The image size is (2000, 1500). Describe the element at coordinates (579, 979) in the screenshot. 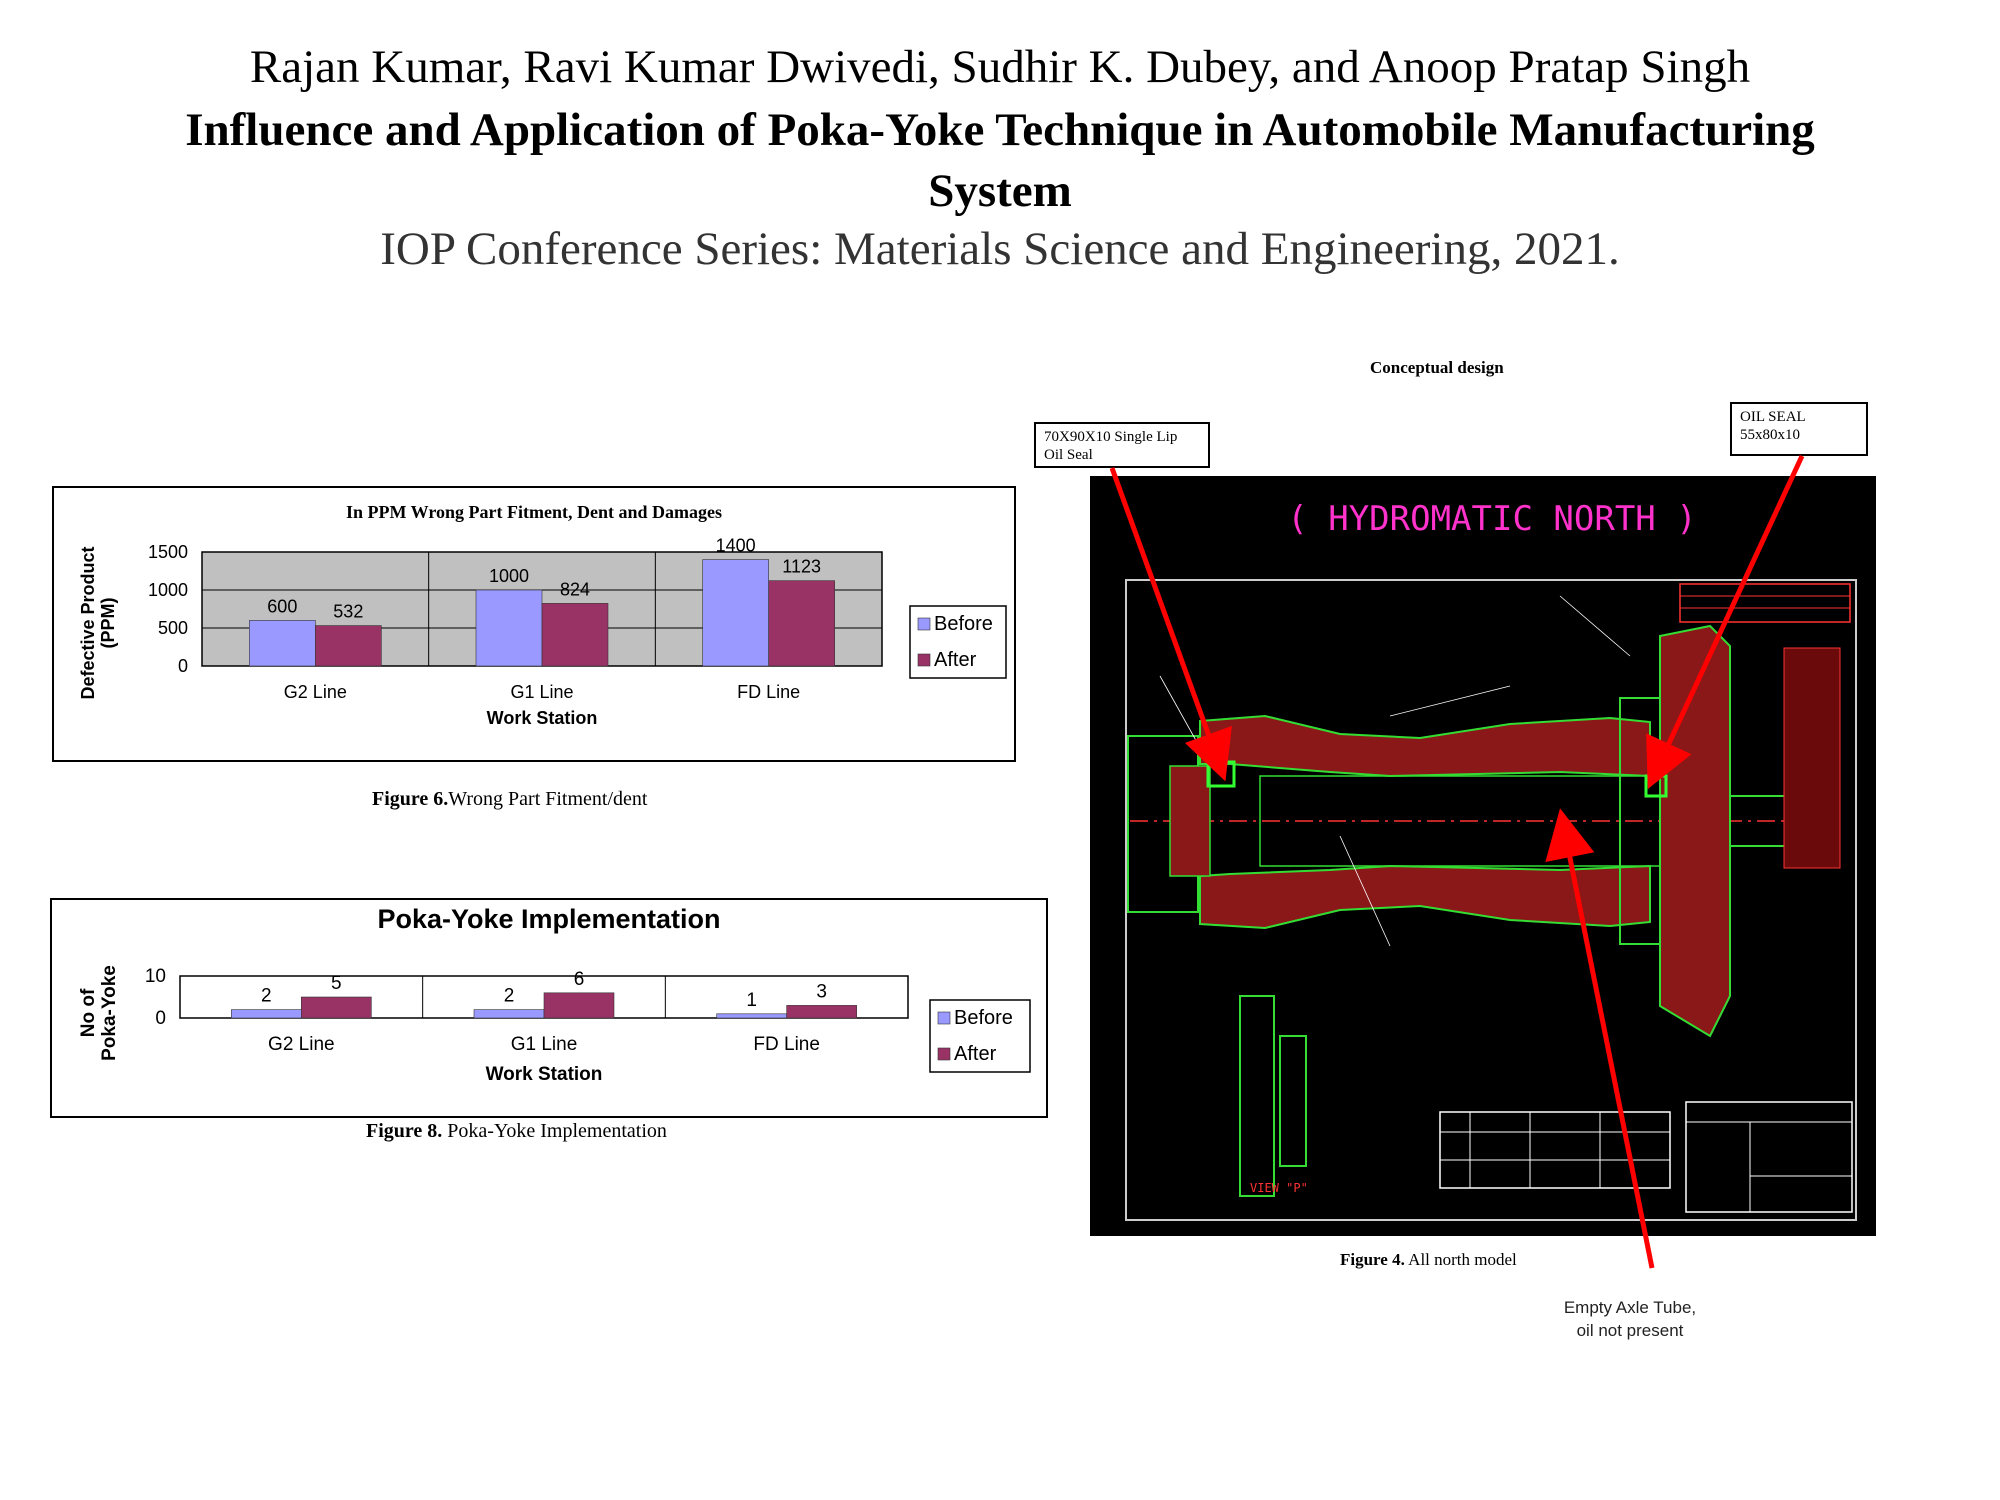

I see `data-label: 6` at that location.